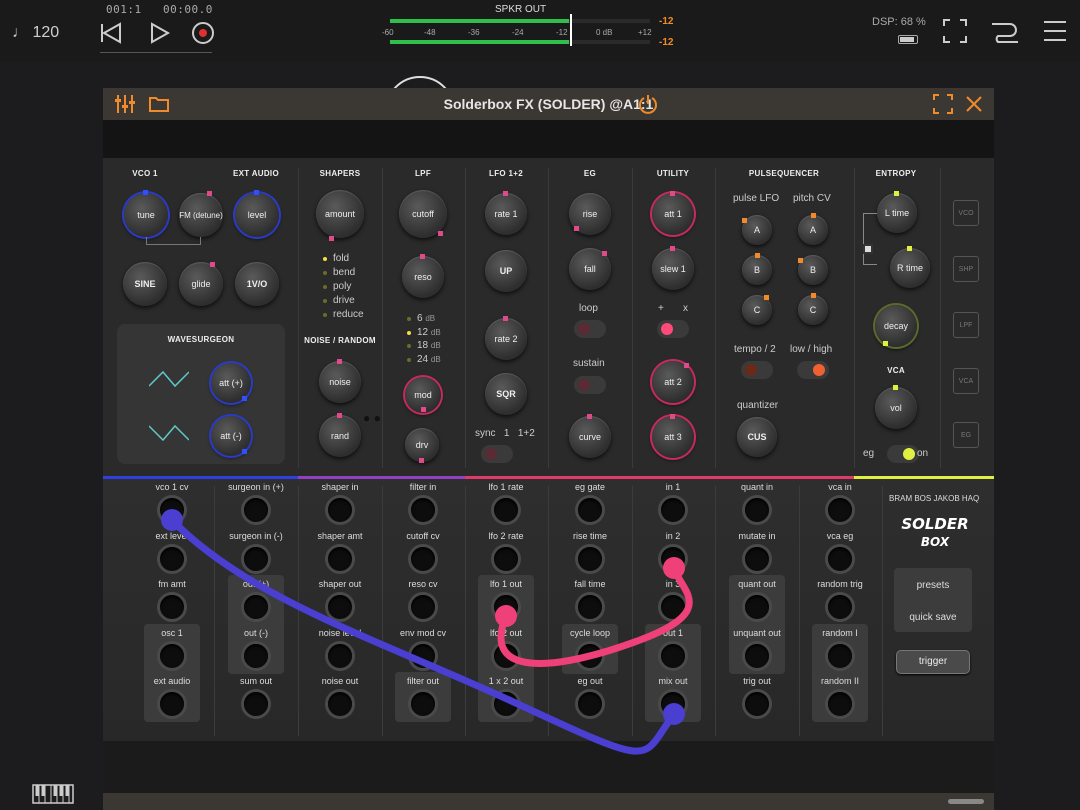  I want to click on fall-knob: fall, so click(590, 269).